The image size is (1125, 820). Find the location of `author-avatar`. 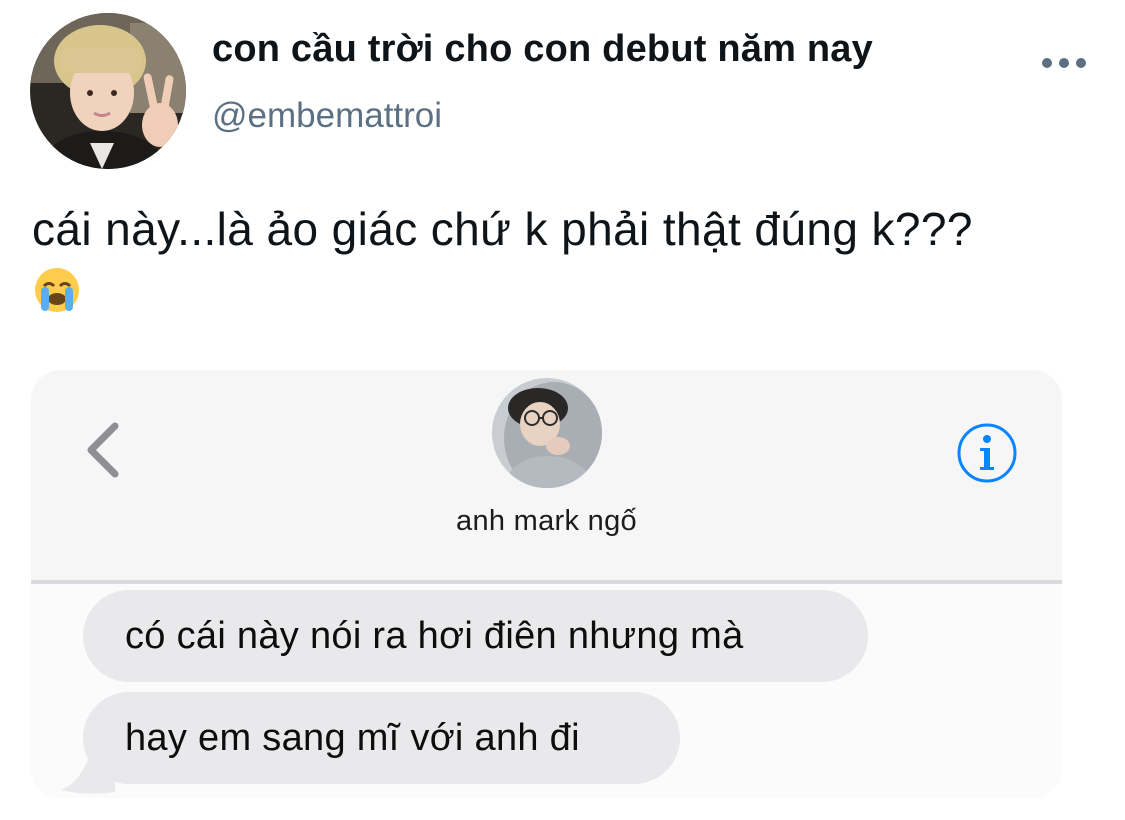

author-avatar is located at coordinates (108, 91).